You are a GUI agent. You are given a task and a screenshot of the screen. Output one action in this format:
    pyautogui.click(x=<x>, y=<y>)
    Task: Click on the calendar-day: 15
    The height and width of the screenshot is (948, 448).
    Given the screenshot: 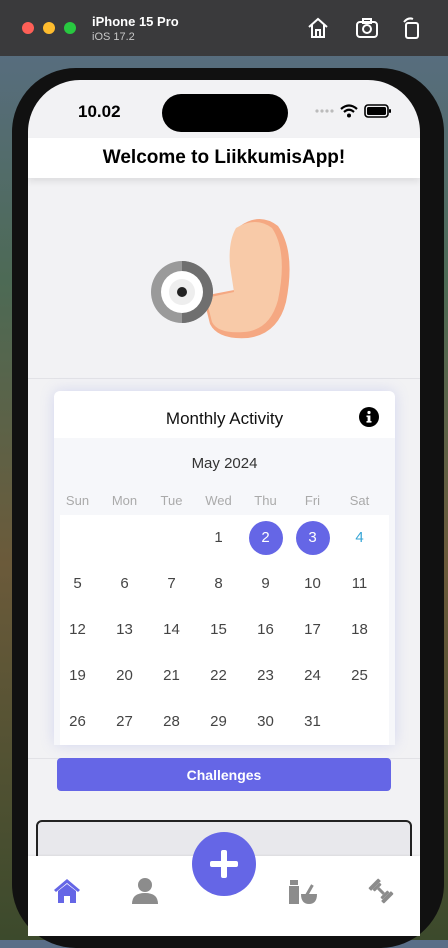 What is the action you would take?
    pyautogui.click(x=219, y=630)
    